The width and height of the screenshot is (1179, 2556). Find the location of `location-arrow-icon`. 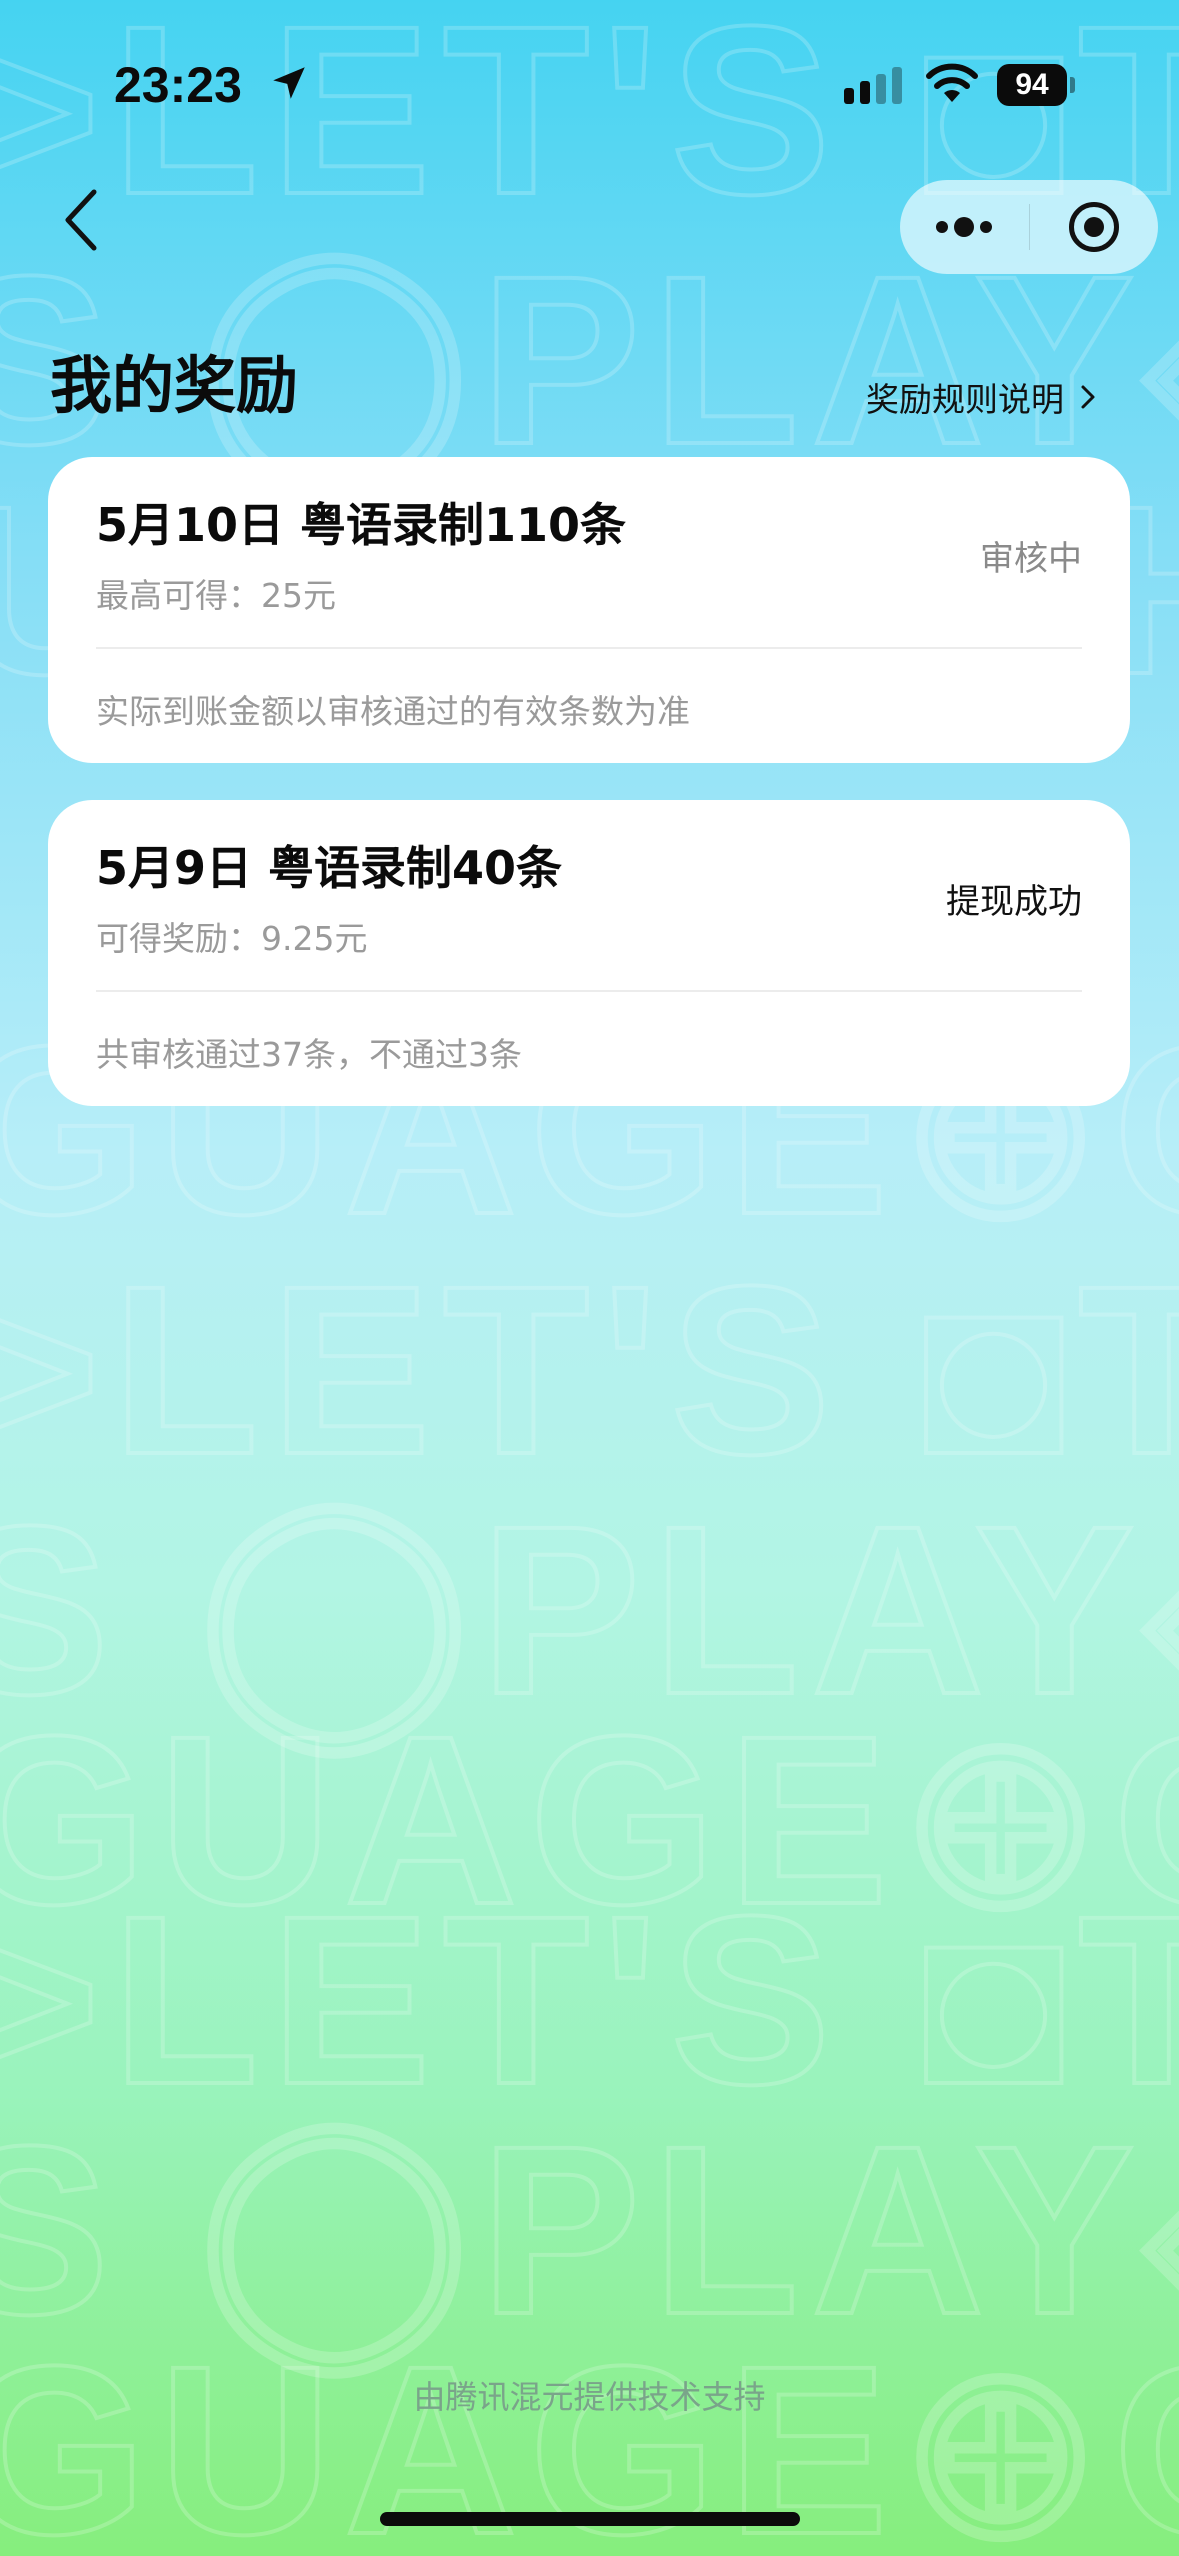

location-arrow-icon is located at coordinates (289, 83).